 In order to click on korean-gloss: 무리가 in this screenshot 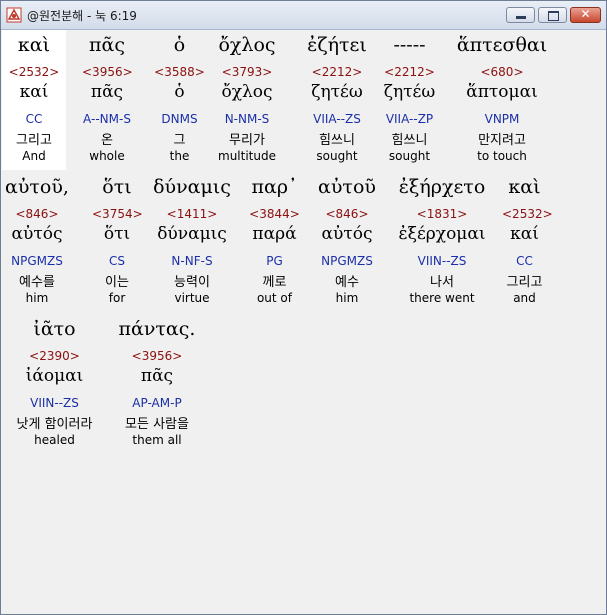, I will do `click(247, 140)`.